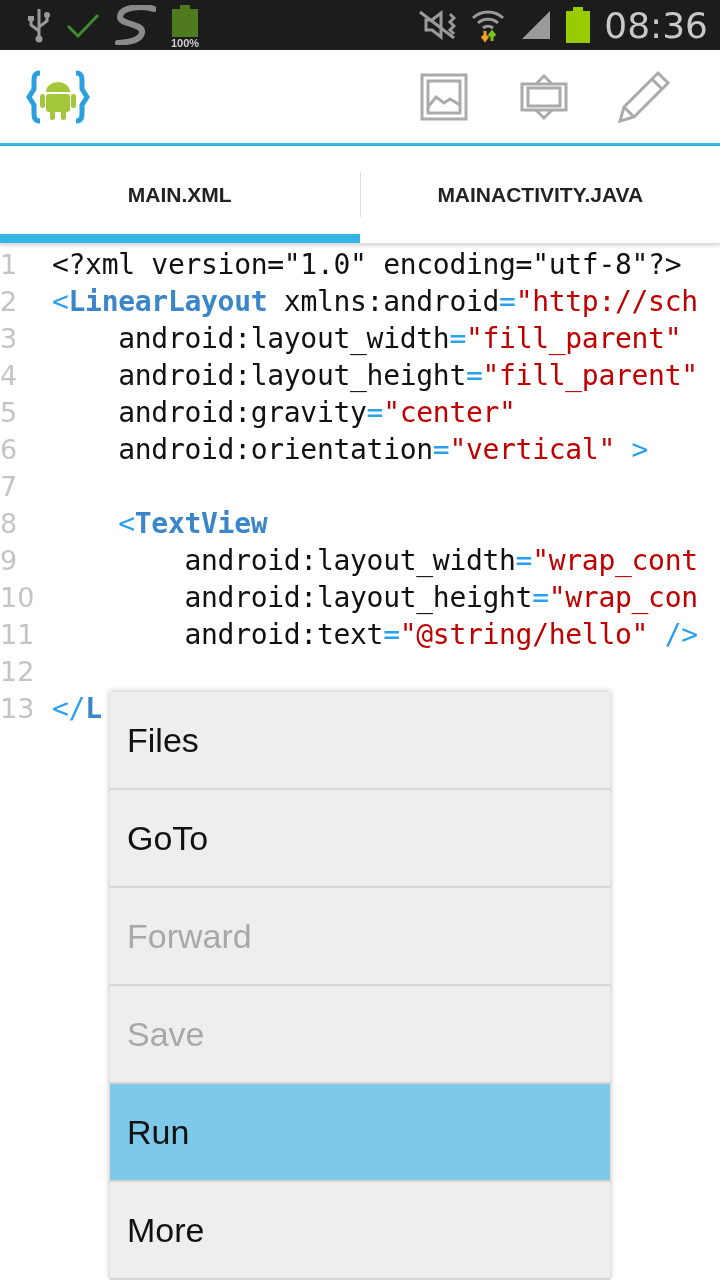 The image size is (720, 1280). Describe the element at coordinates (544, 96) in the screenshot. I see `swap-icon` at that location.